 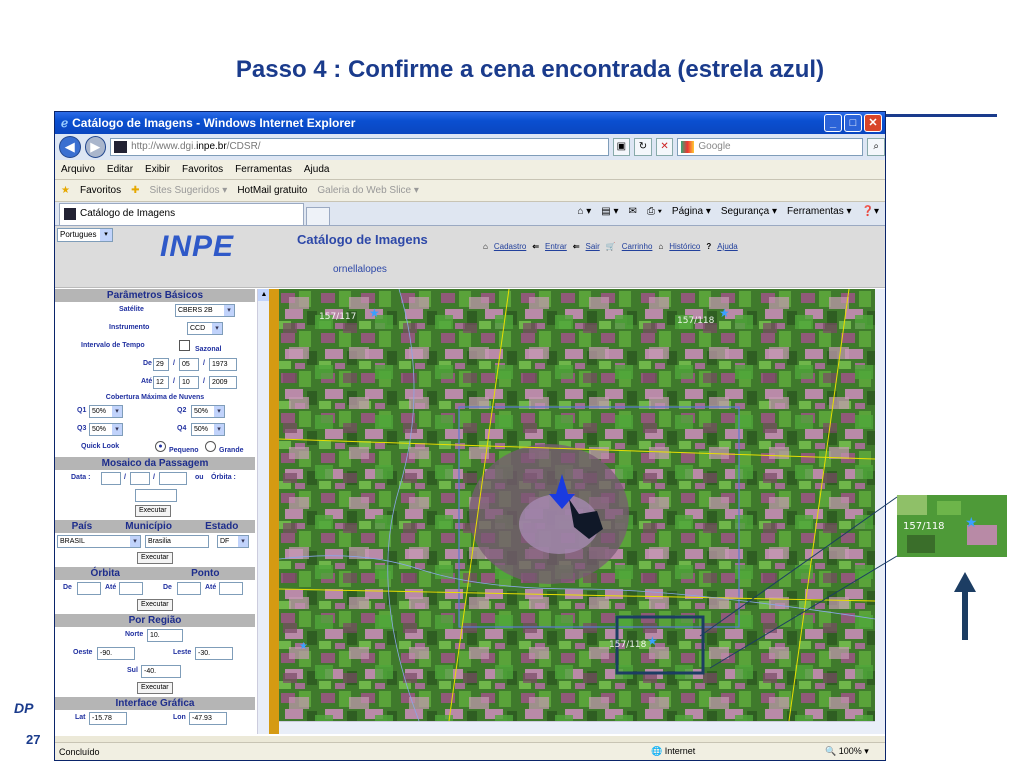 I want to click on link-cadastro: Cadastro, so click(x=510, y=246).